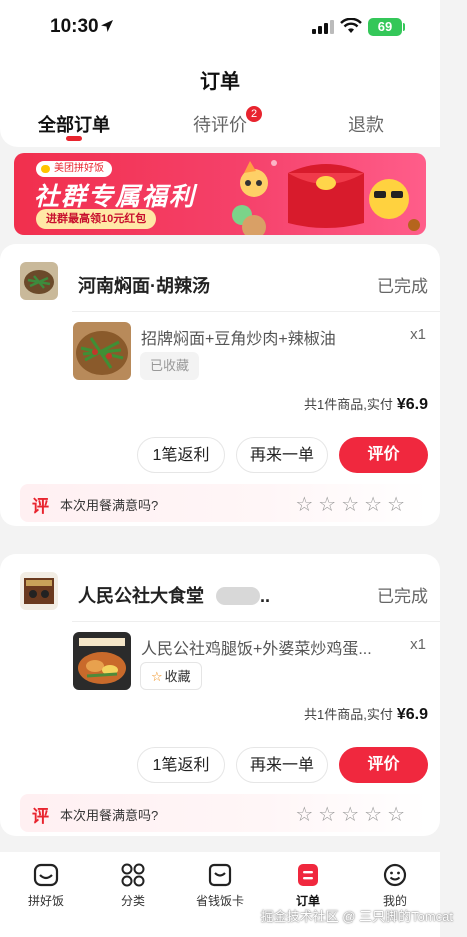  What do you see at coordinates (404, 27) in the screenshot?
I see `battery-cap` at bounding box center [404, 27].